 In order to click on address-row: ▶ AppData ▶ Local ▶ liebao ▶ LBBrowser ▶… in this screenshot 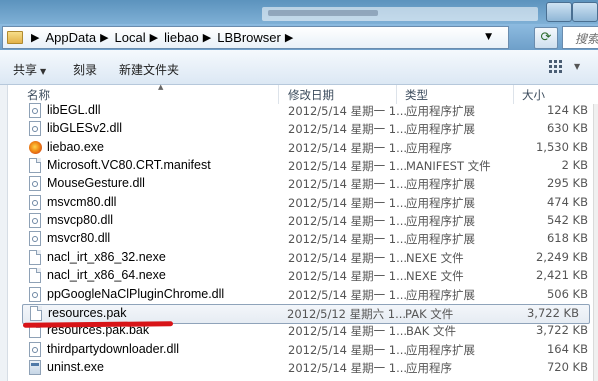, I will do `click(299, 37)`.